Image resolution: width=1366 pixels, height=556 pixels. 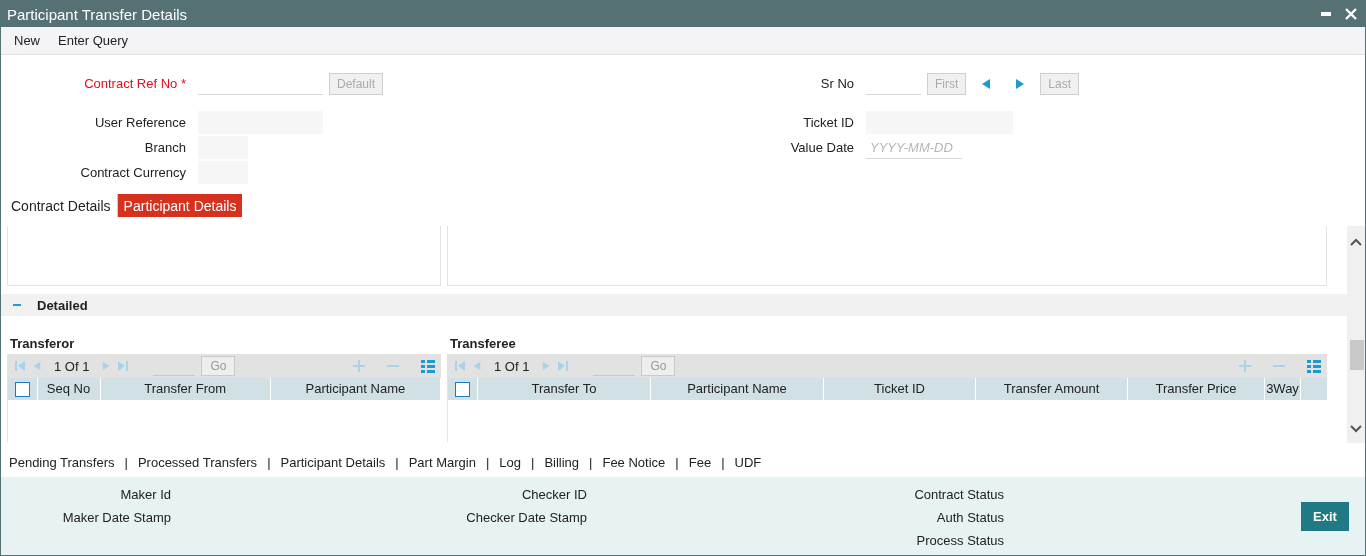 What do you see at coordinates (700, 462) in the screenshot?
I see `footer-link: Fee` at bounding box center [700, 462].